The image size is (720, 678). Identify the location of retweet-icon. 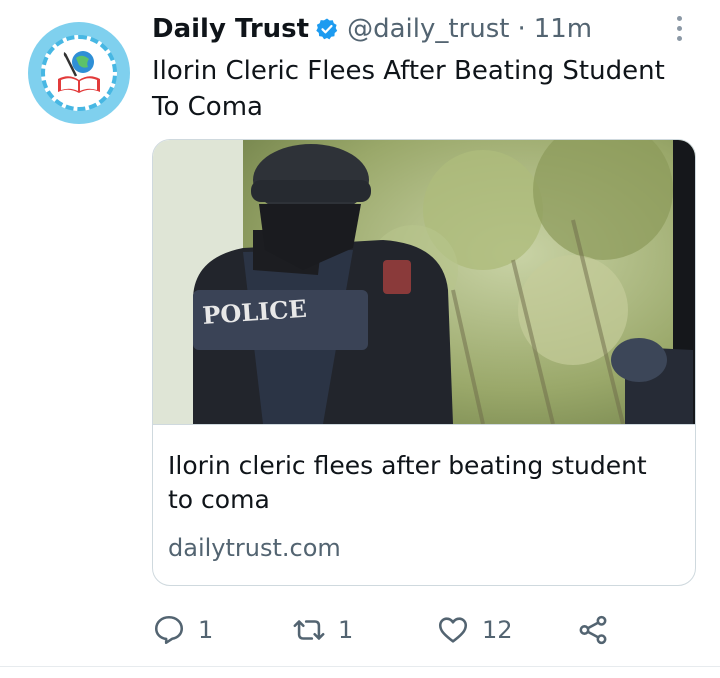
(309, 630).